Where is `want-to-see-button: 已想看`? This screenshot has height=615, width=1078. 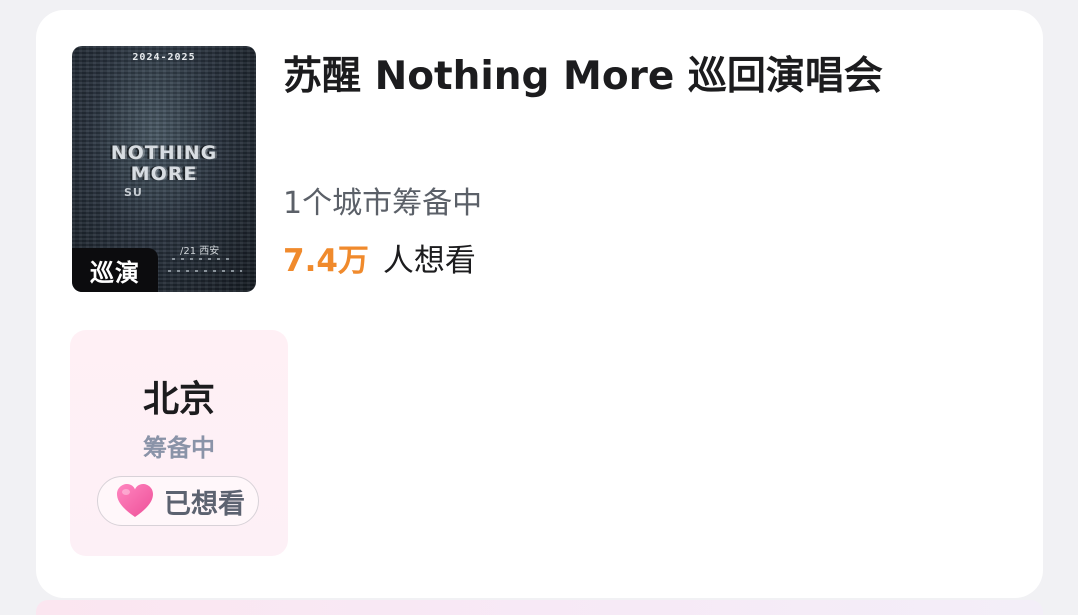 want-to-see-button: 已想看 is located at coordinates (178, 501).